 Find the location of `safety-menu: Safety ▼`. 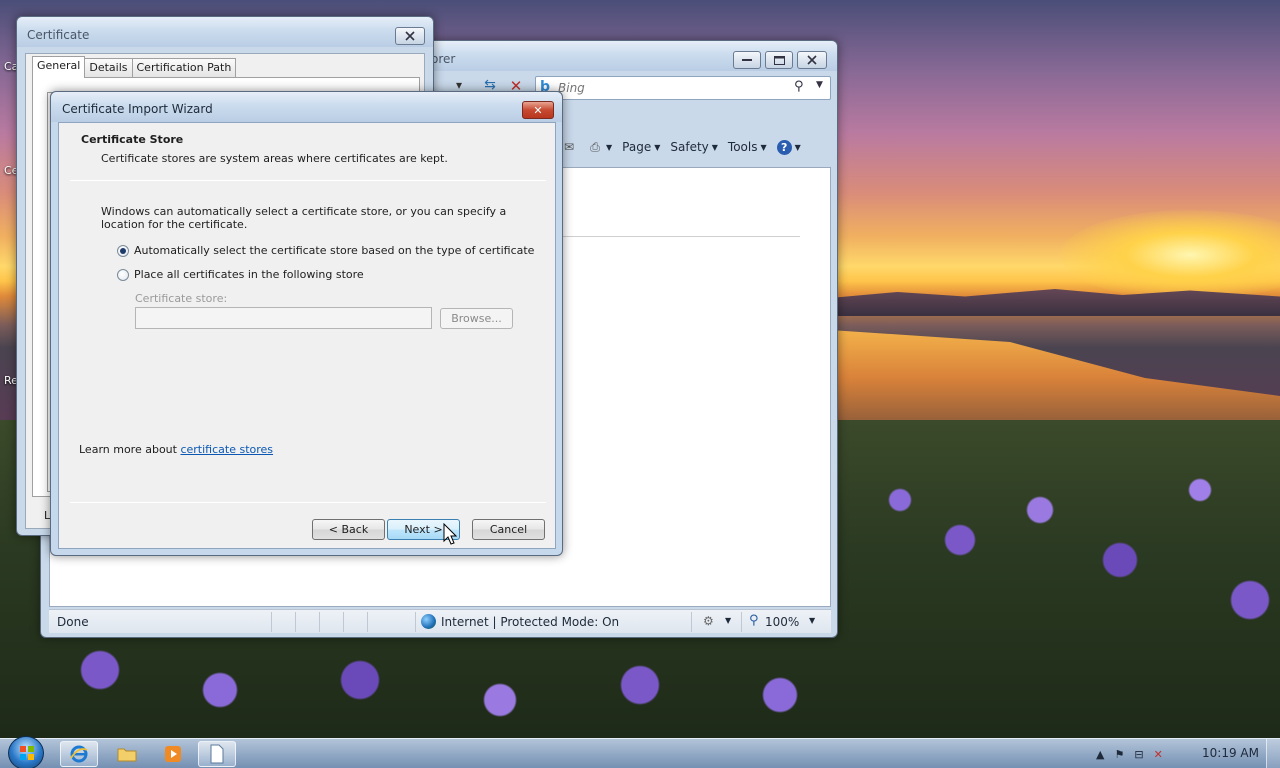

safety-menu: Safety ▼ is located at coordinates (694, 147).